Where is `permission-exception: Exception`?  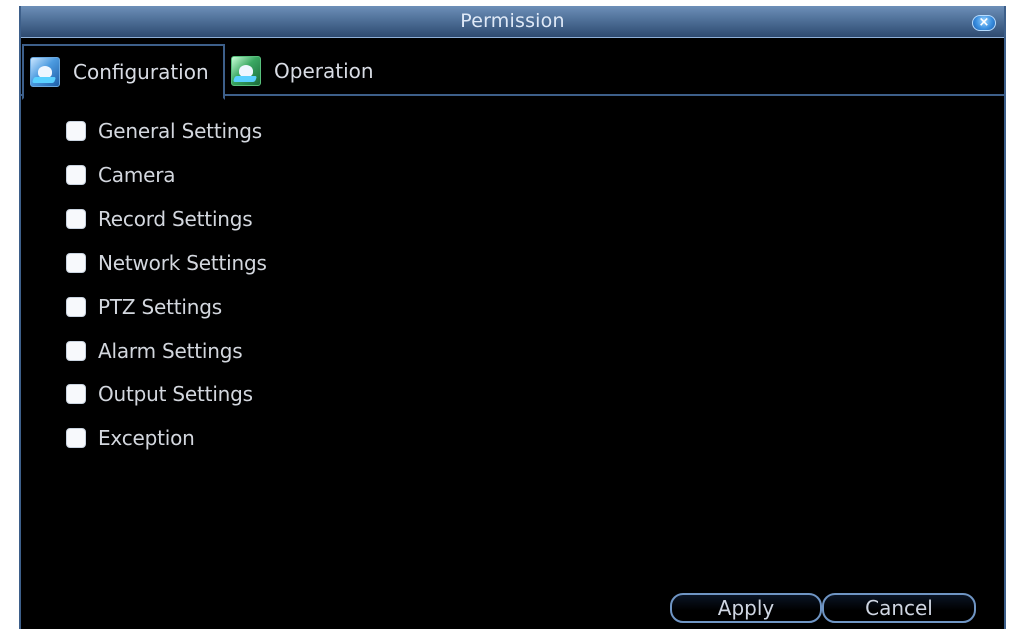
permission-exception: Exception is located at coordinates (130, 438).